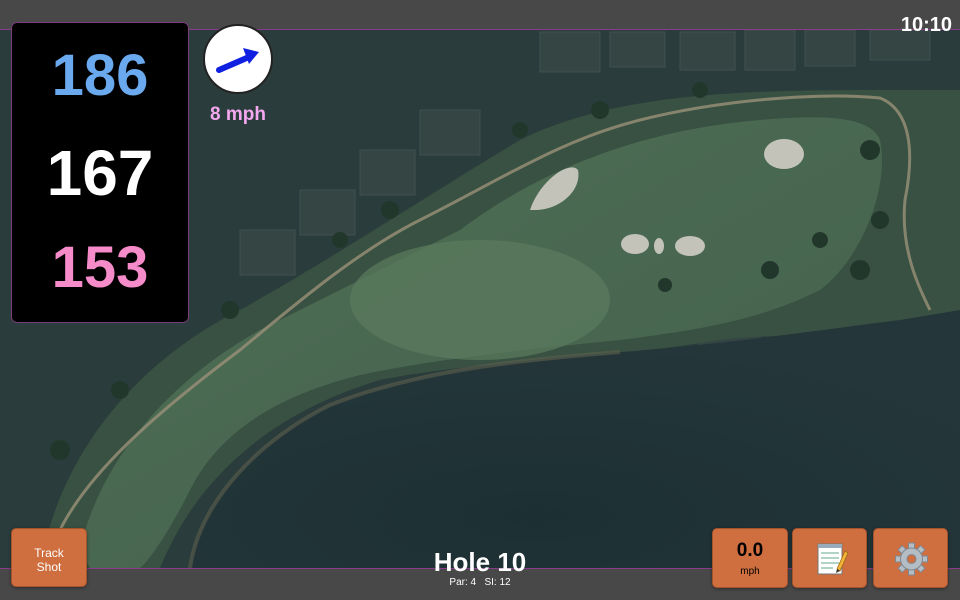 This screenshot has width=960, height=600. I want to click on speed-button: 0.0 mph, so click(750, 558).